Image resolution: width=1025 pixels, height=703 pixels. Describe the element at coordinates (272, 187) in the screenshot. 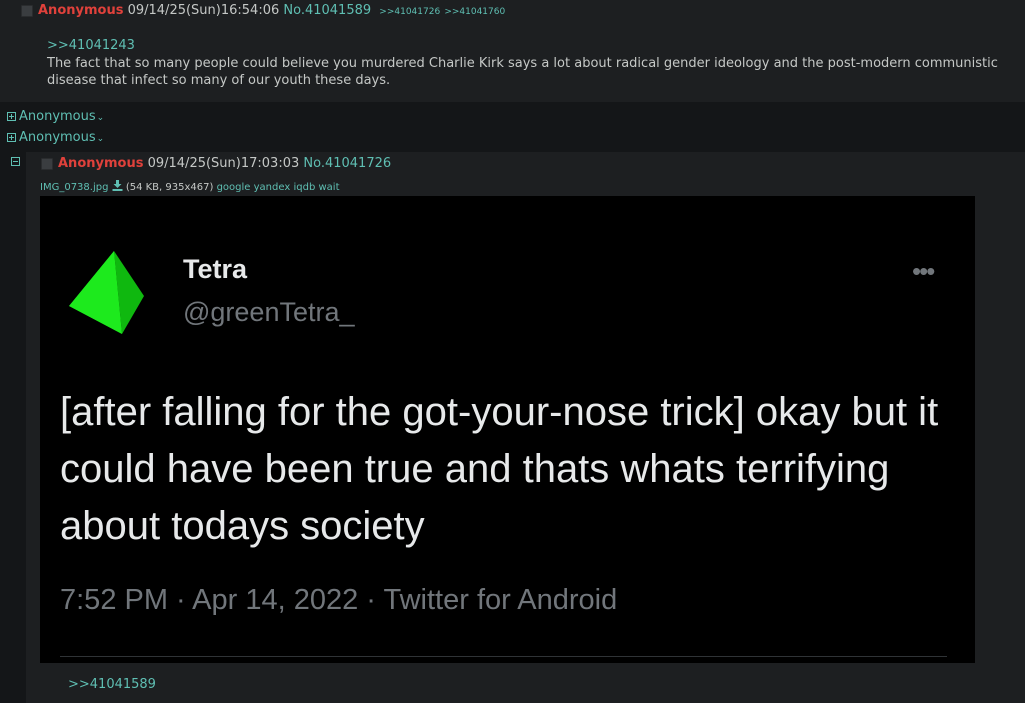

I see `search-yandex-link: yandex` at that location.